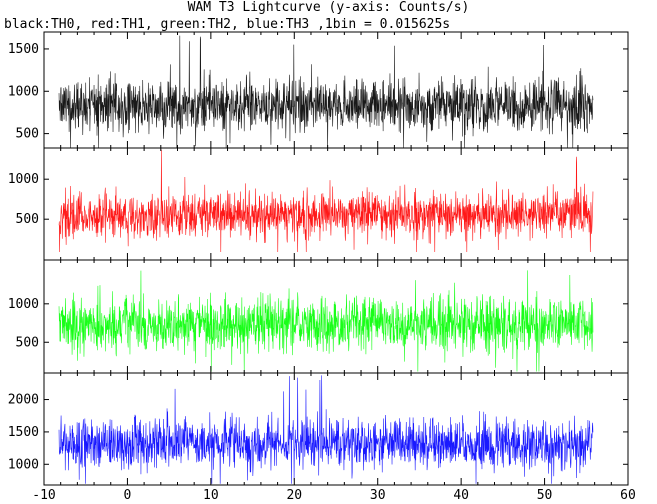 The image size is (657, 504). Describe the element at coordinates (378, 495) in the screenshot. I see `x-tick-label: 30` at that location.